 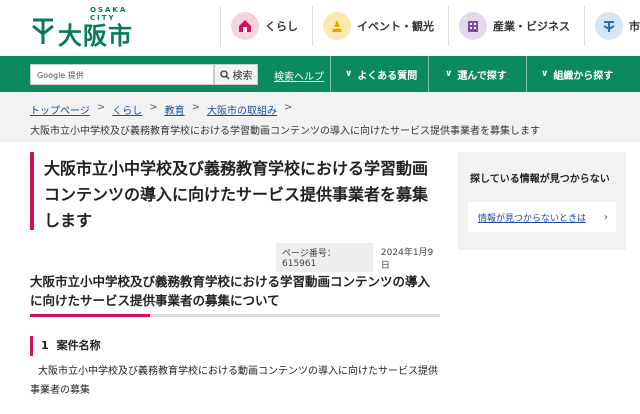 What do you see at coordinates (60, 109) in the screenshot?
I see `breadcrumb-top: トップページ` at bounding box center [60, 109].